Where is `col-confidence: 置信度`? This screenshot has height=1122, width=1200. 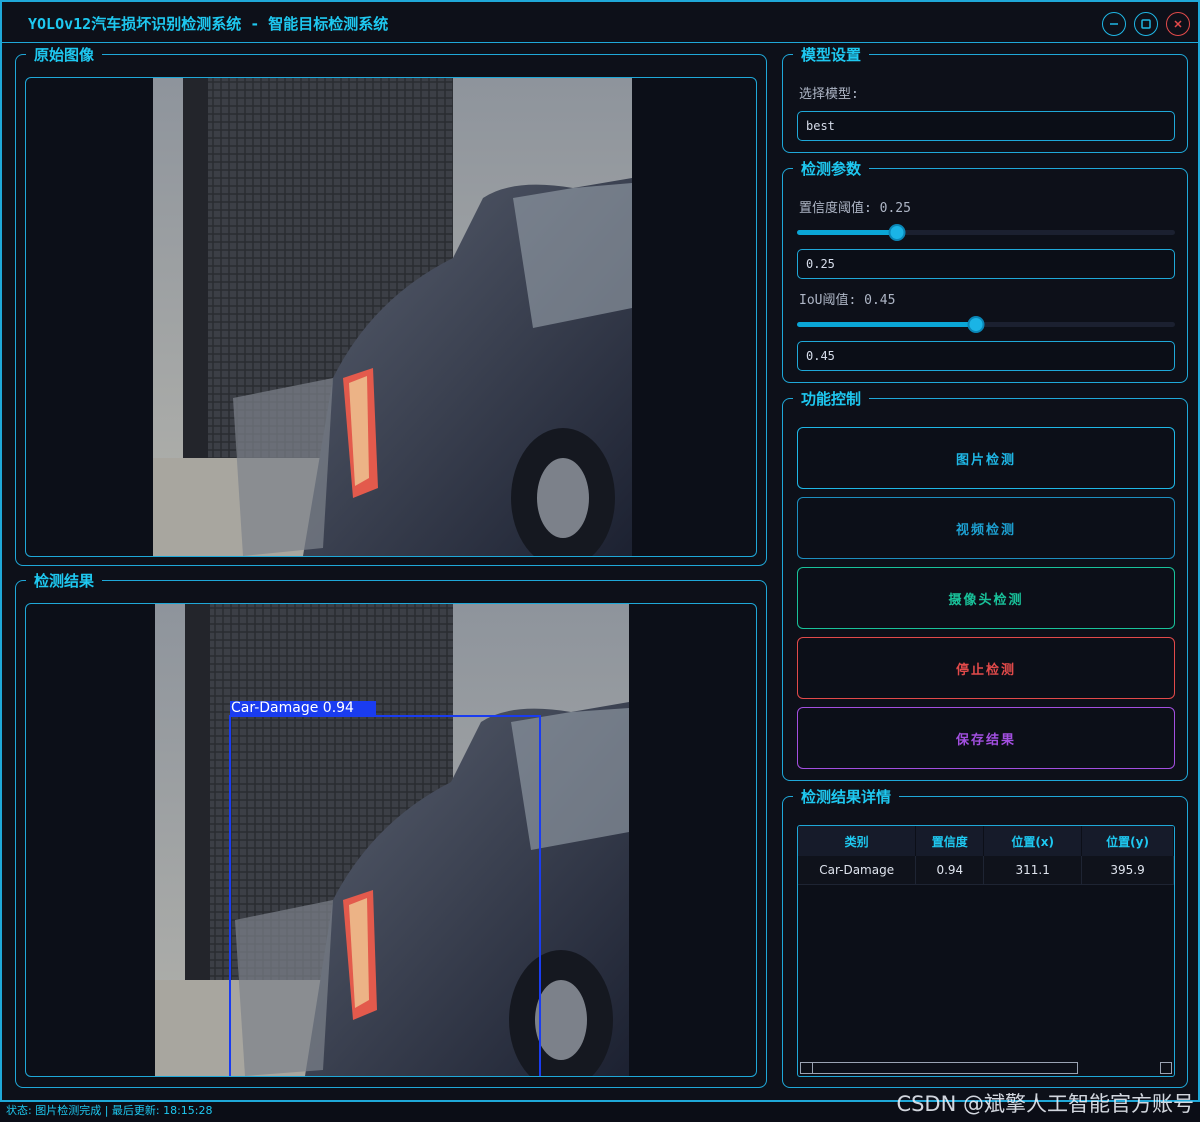 col-confidence: 置信度 is located at coordinates (950, 841).